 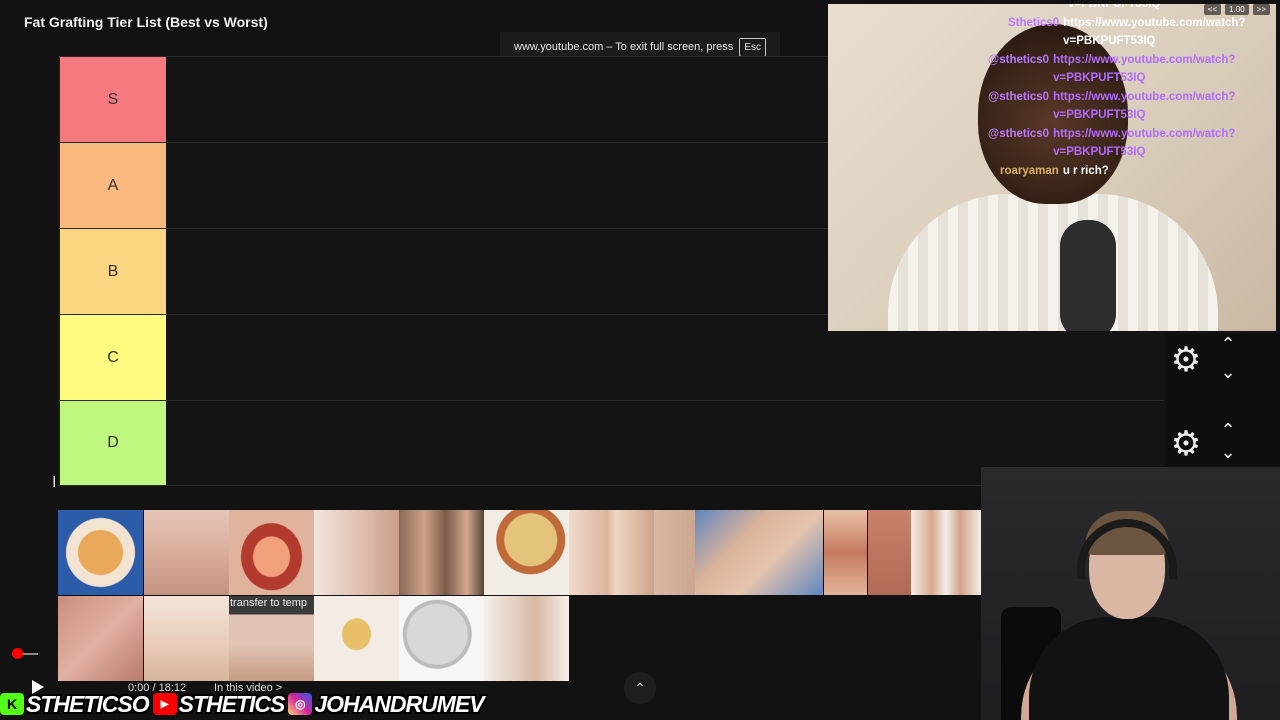 What do you see at coordinates (399, 703) in the screenshot?
I see `instagram-handle: JOHANDRUMEV` at bounding box center [399, 703].